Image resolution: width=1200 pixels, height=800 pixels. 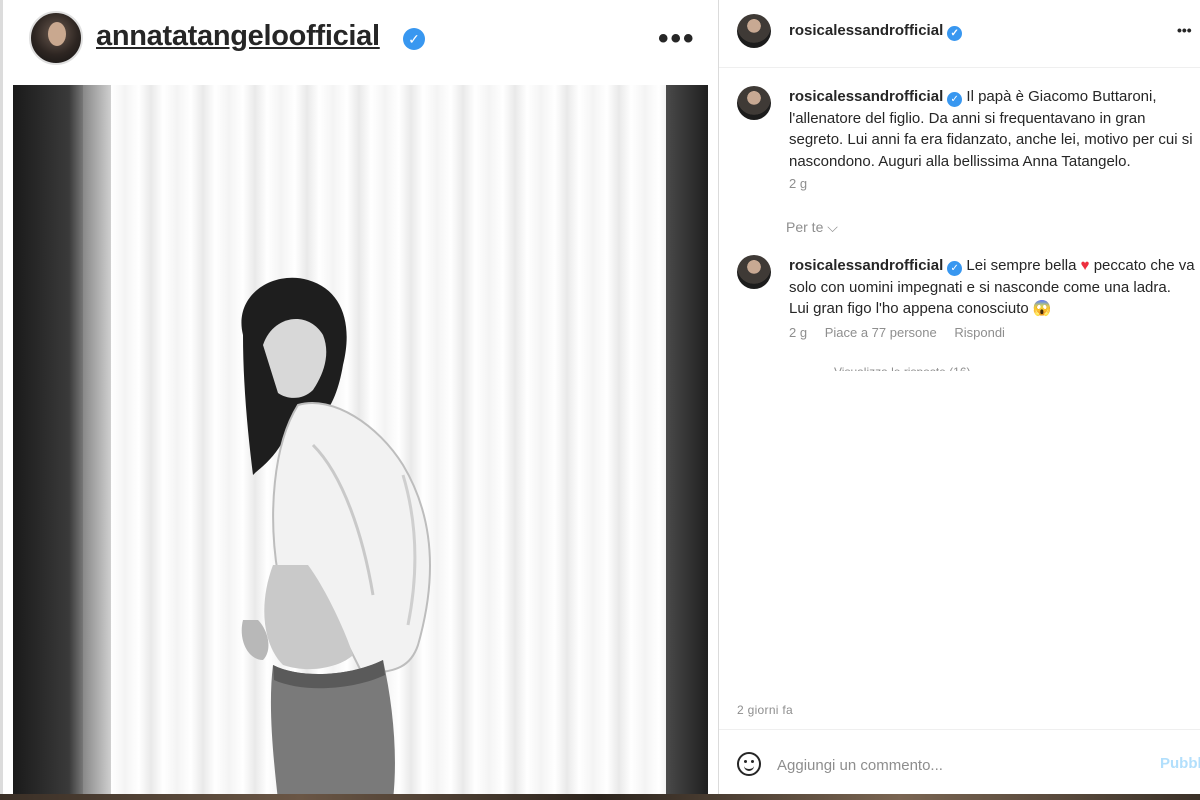 I want to click on photo-shadow-right, so click(x=687, y=442).